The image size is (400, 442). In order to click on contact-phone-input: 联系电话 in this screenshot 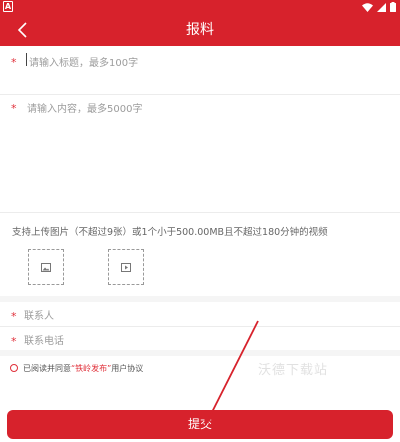, I will do `click(44, 339)`.